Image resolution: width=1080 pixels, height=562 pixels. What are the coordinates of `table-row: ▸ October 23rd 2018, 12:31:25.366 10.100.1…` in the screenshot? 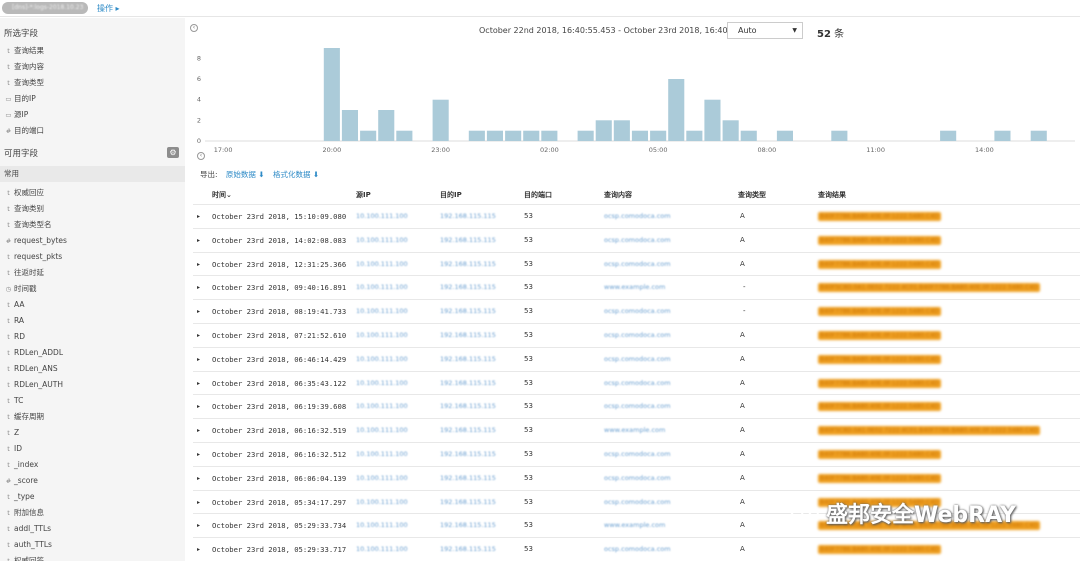 It's located at (636, 263).